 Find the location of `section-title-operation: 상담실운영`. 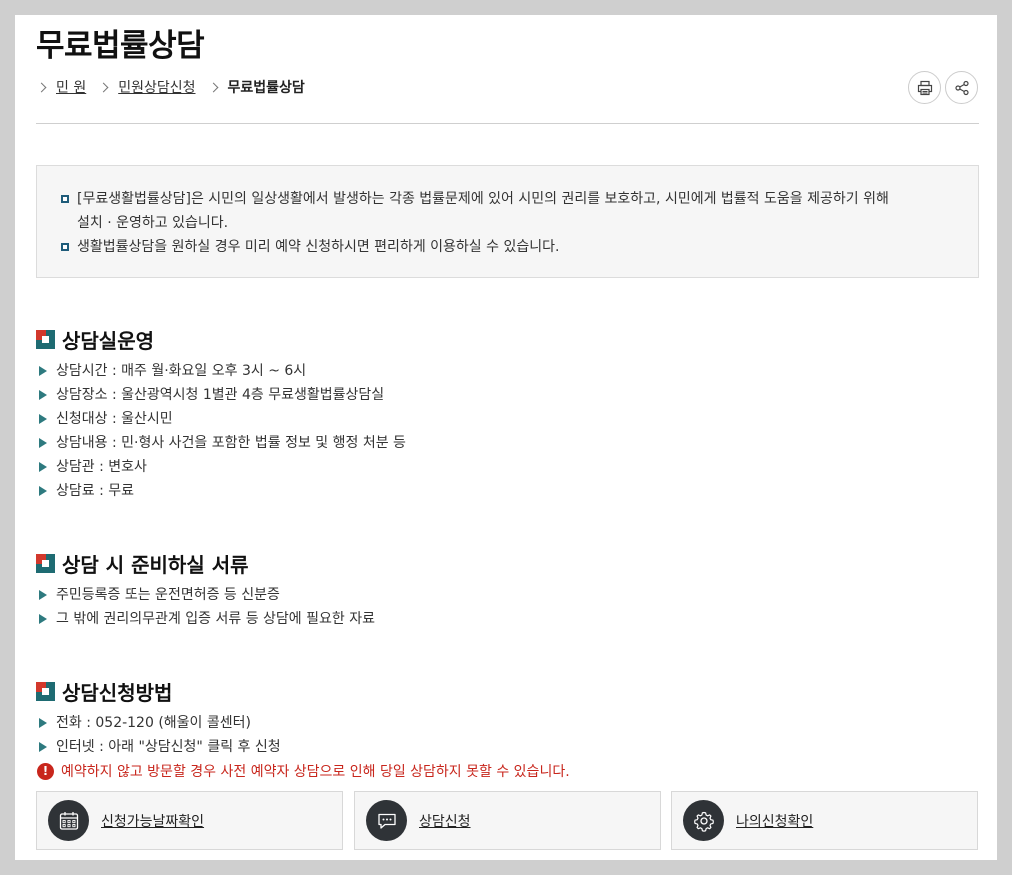

section-title-operation: 상담실운영 is located at coordinates (95, 339).